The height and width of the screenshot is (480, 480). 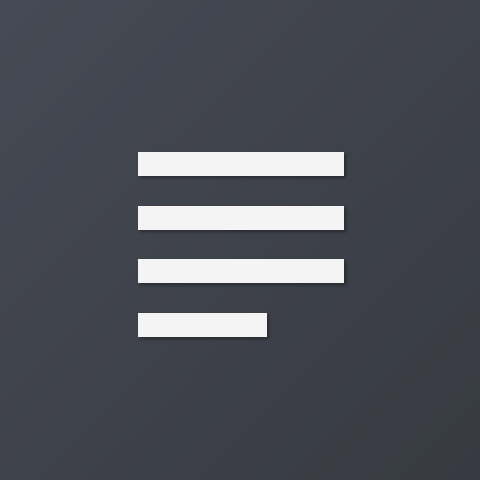 What do you see at coordinates (202, 325) in the screenshot?
I see `text-line-4-short` at bounding box center [202, 325].